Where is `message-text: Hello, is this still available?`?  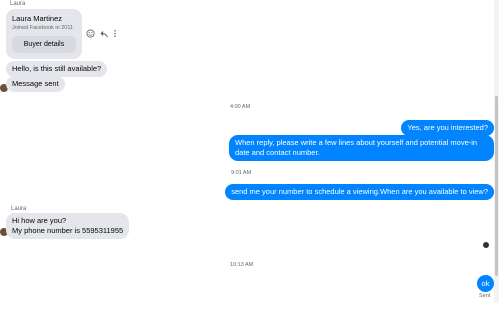
message-text: Hello, is this still available? is located at coordinates (57, 68).